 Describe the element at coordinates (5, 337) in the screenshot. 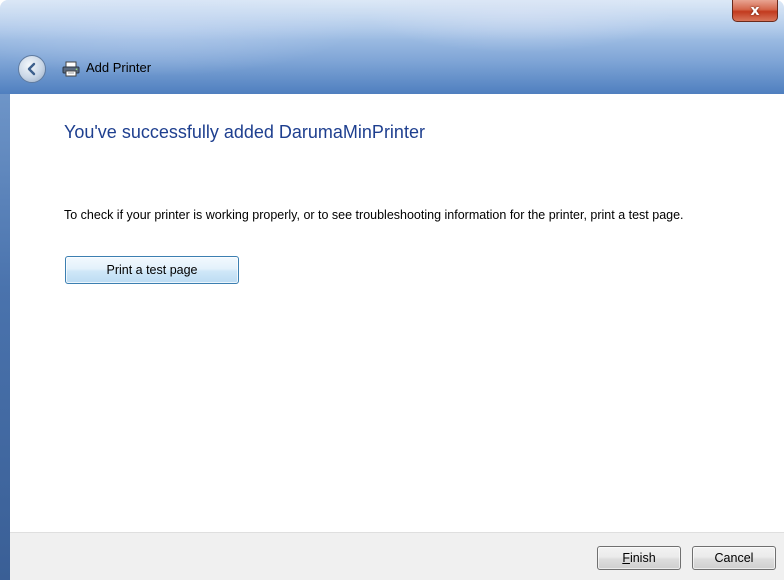

I see `window-left-frame` at that location.